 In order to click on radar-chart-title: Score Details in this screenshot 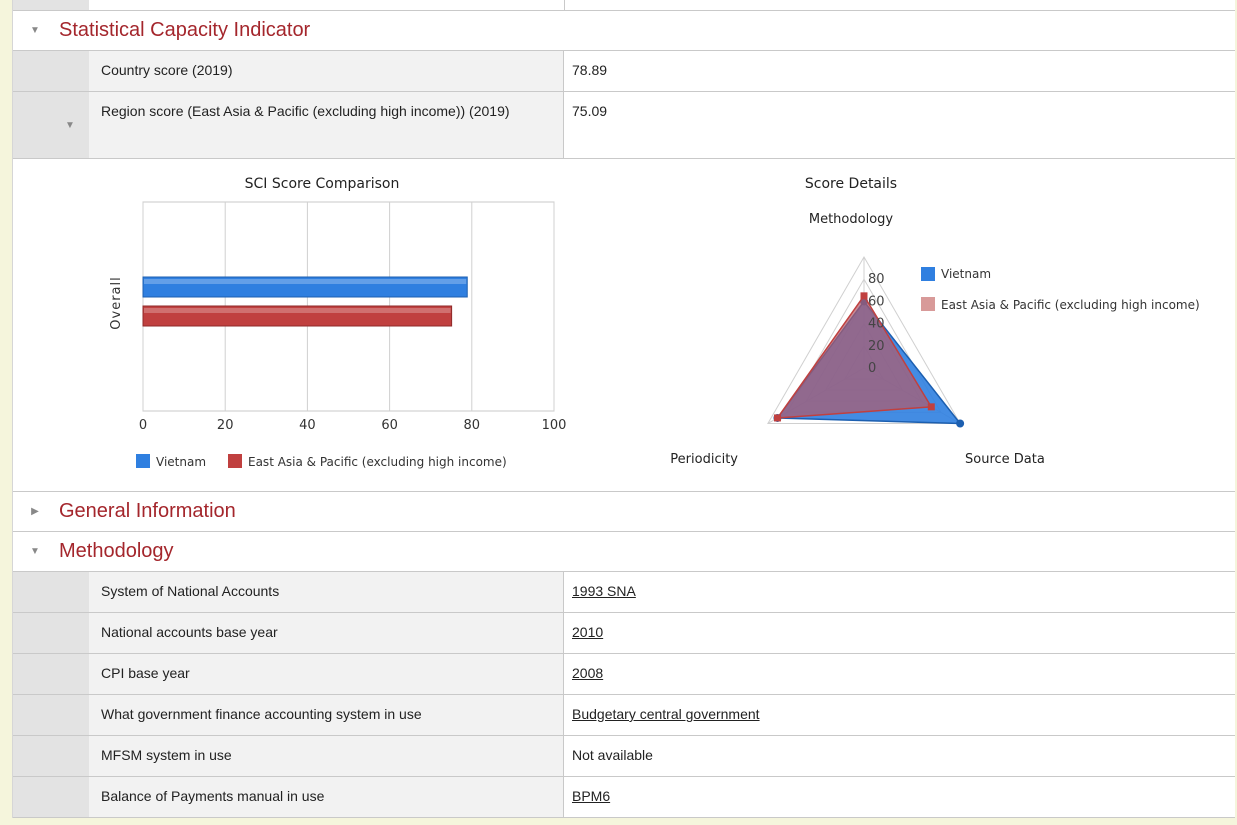, I will do `click(851, 184)`.